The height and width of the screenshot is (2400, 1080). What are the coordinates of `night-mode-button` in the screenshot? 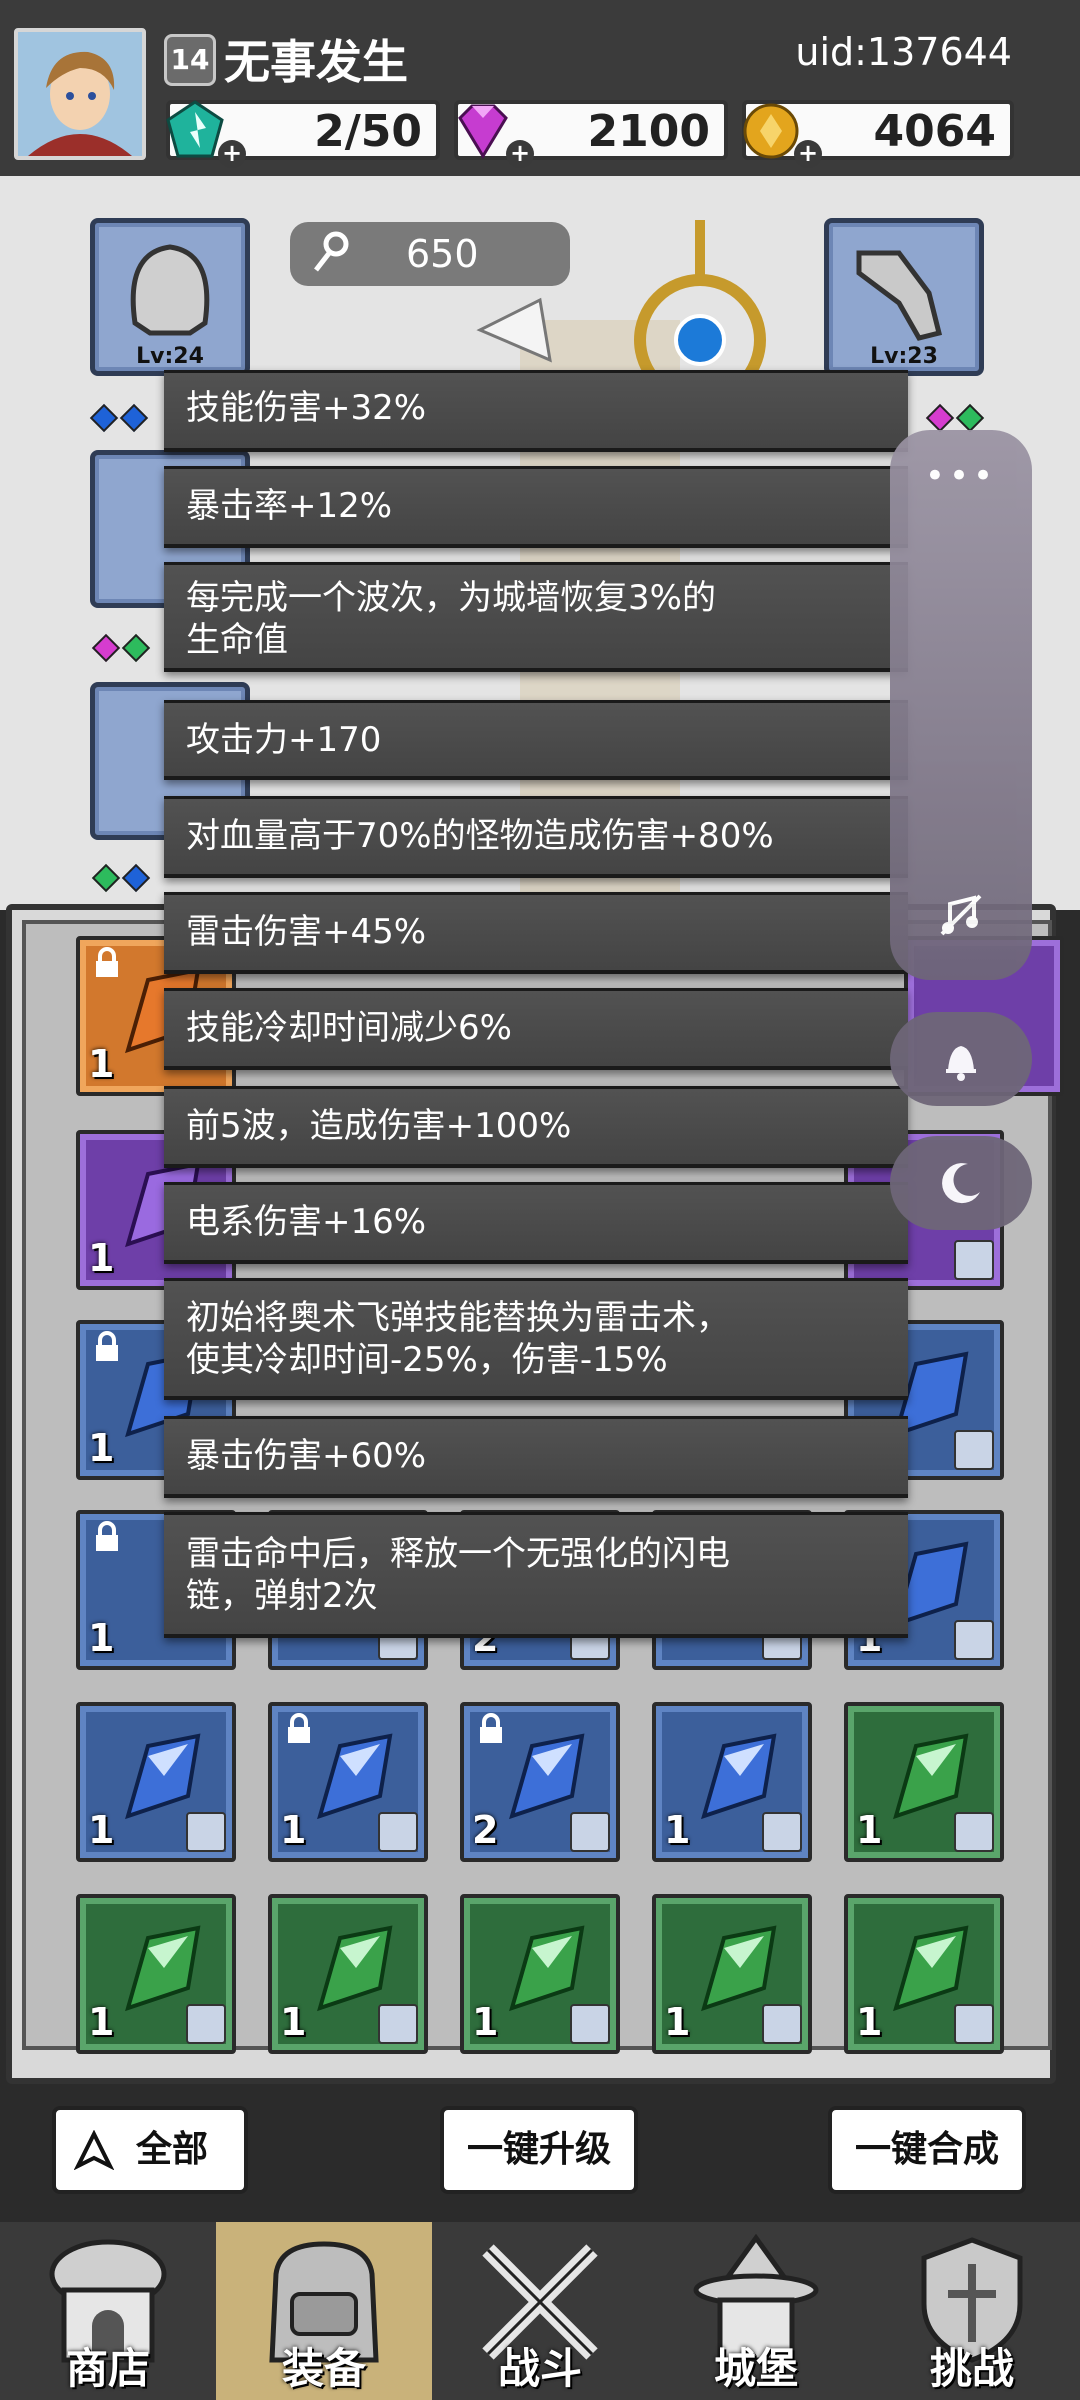 It's located at (961, 1183).